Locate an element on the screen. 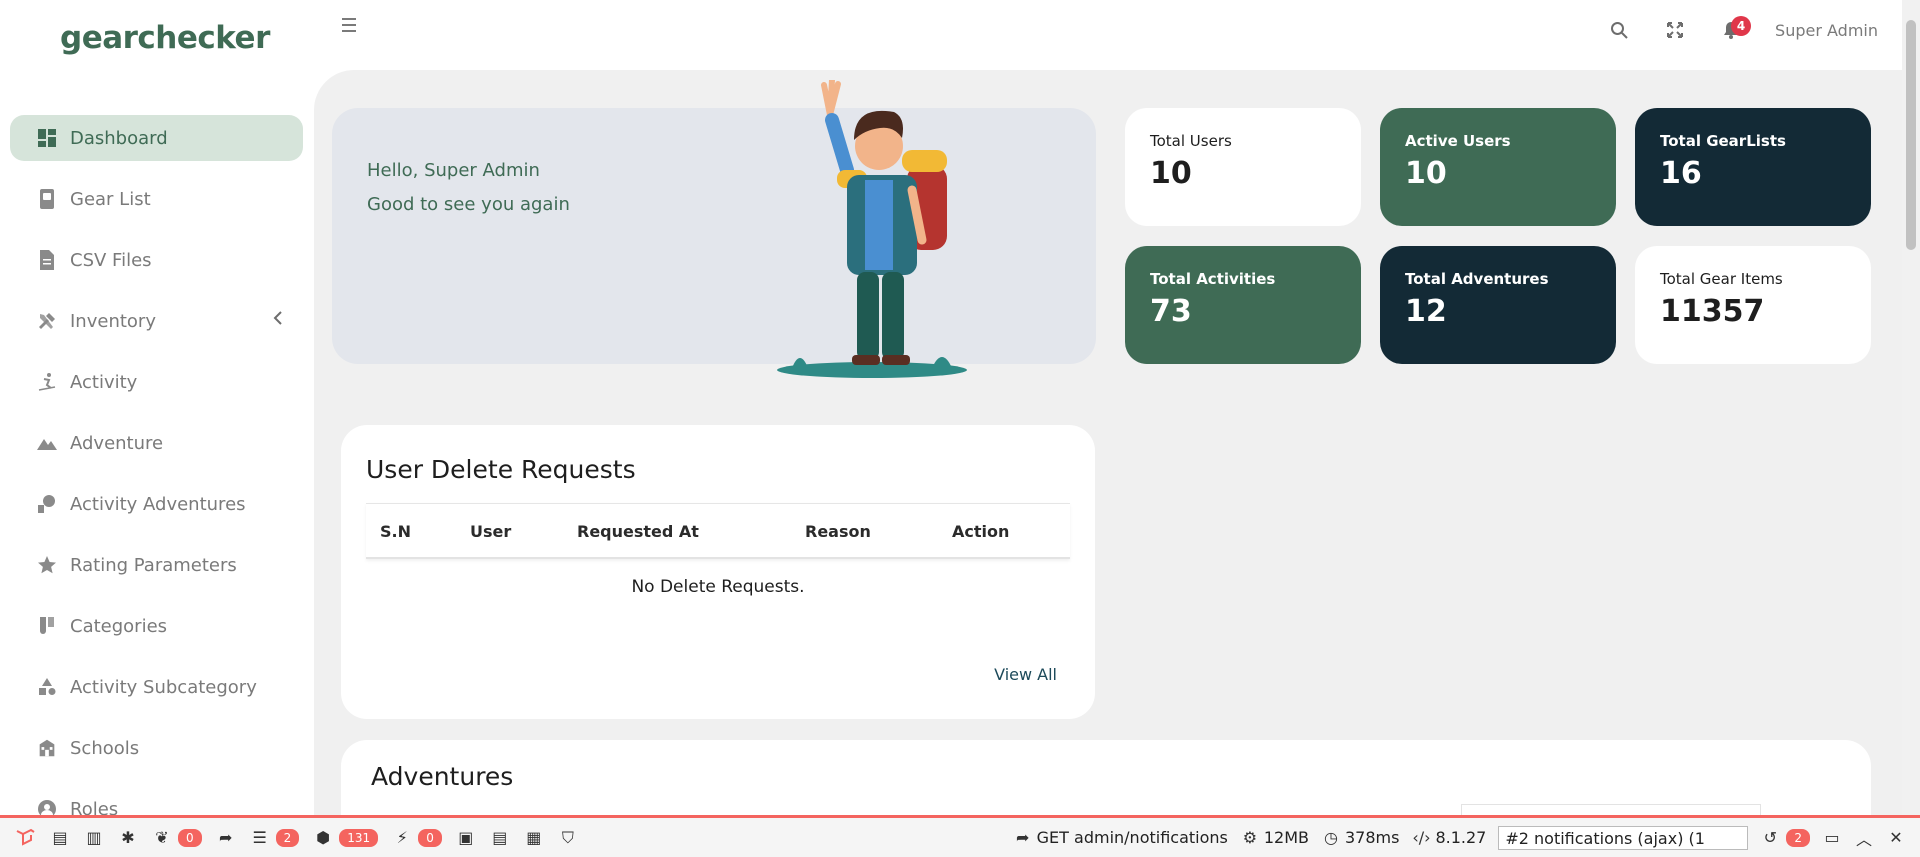  sidebar-item-categories: Categories is located at coordinates (156, 626).